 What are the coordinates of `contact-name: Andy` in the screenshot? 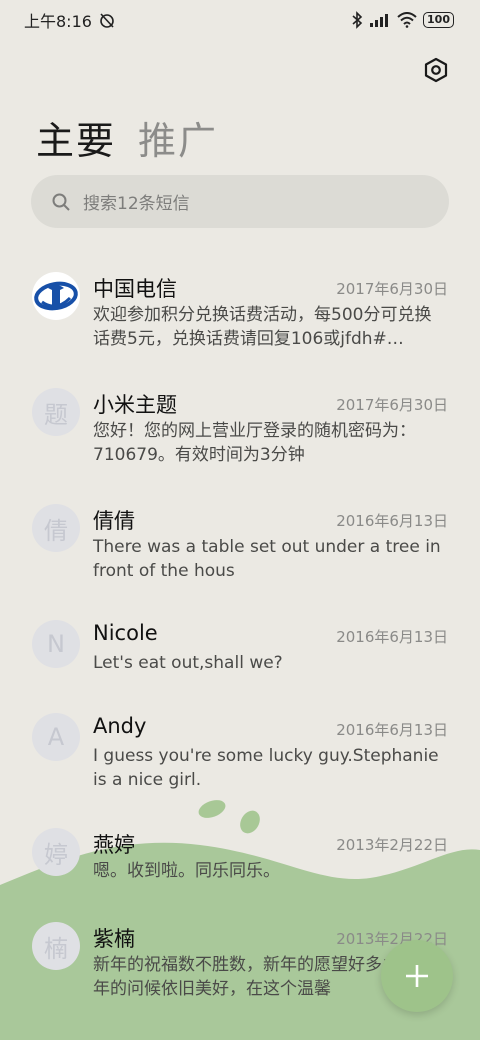 It's located at (120, 726).